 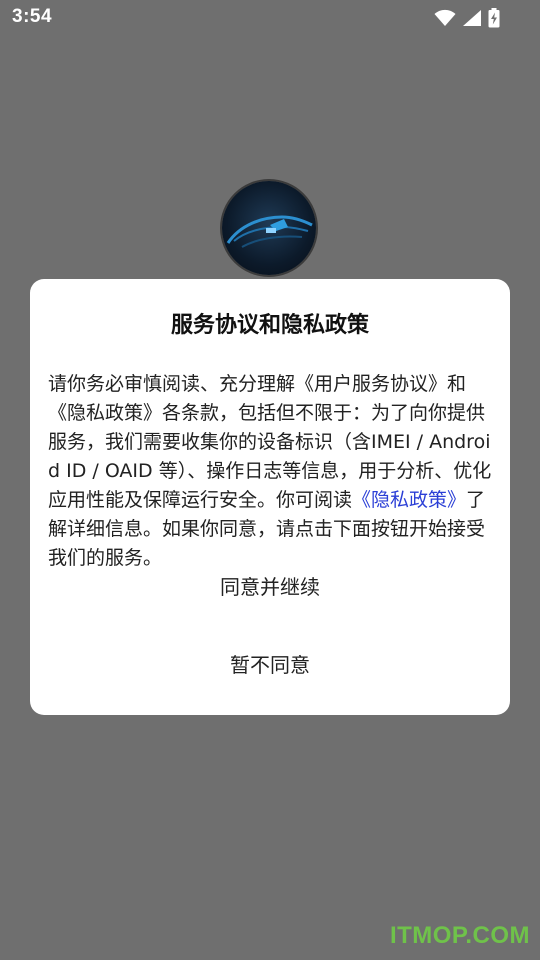 What do you see at coordinates (445, 17) in the screenshot?
I see `wifi-icon` at bounding box center [445, 17].